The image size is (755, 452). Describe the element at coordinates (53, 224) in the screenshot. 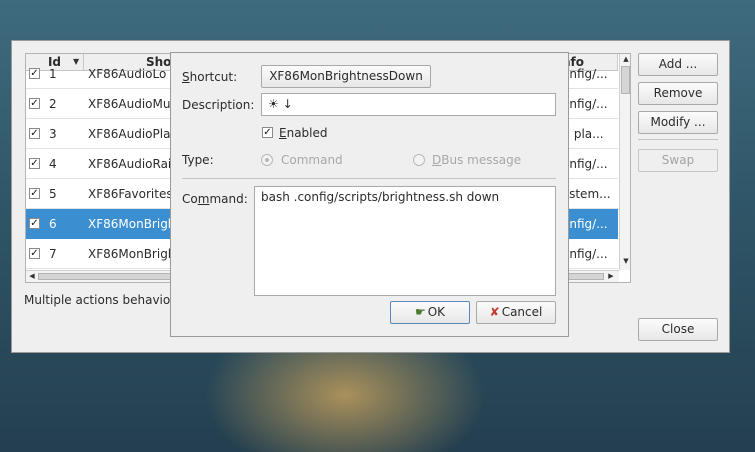

I see `row-id: 6` at that location.